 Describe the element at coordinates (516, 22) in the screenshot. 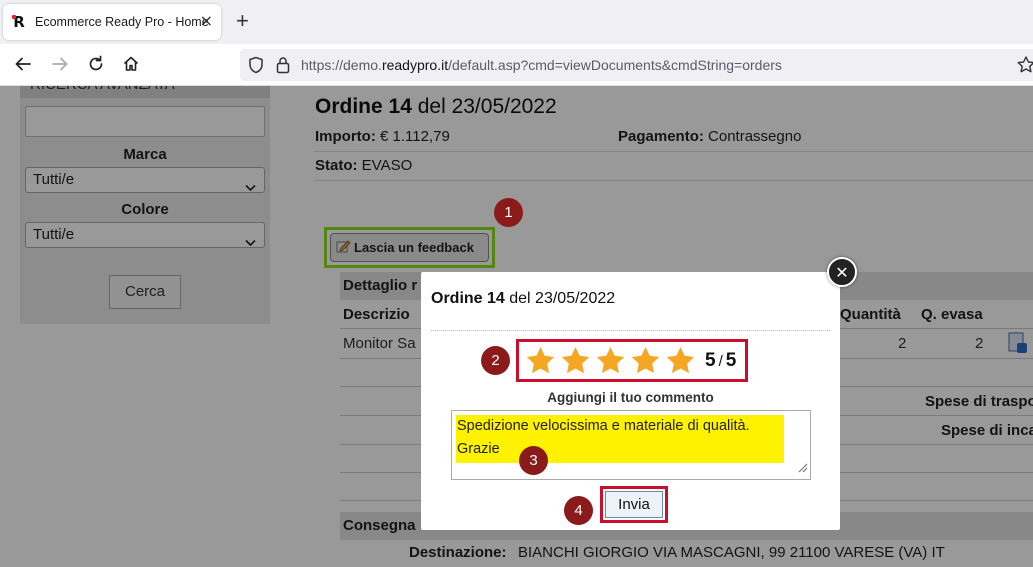

I see `browser-tabbar: R Ecommerce Ready Pro - Home × +` at that location.